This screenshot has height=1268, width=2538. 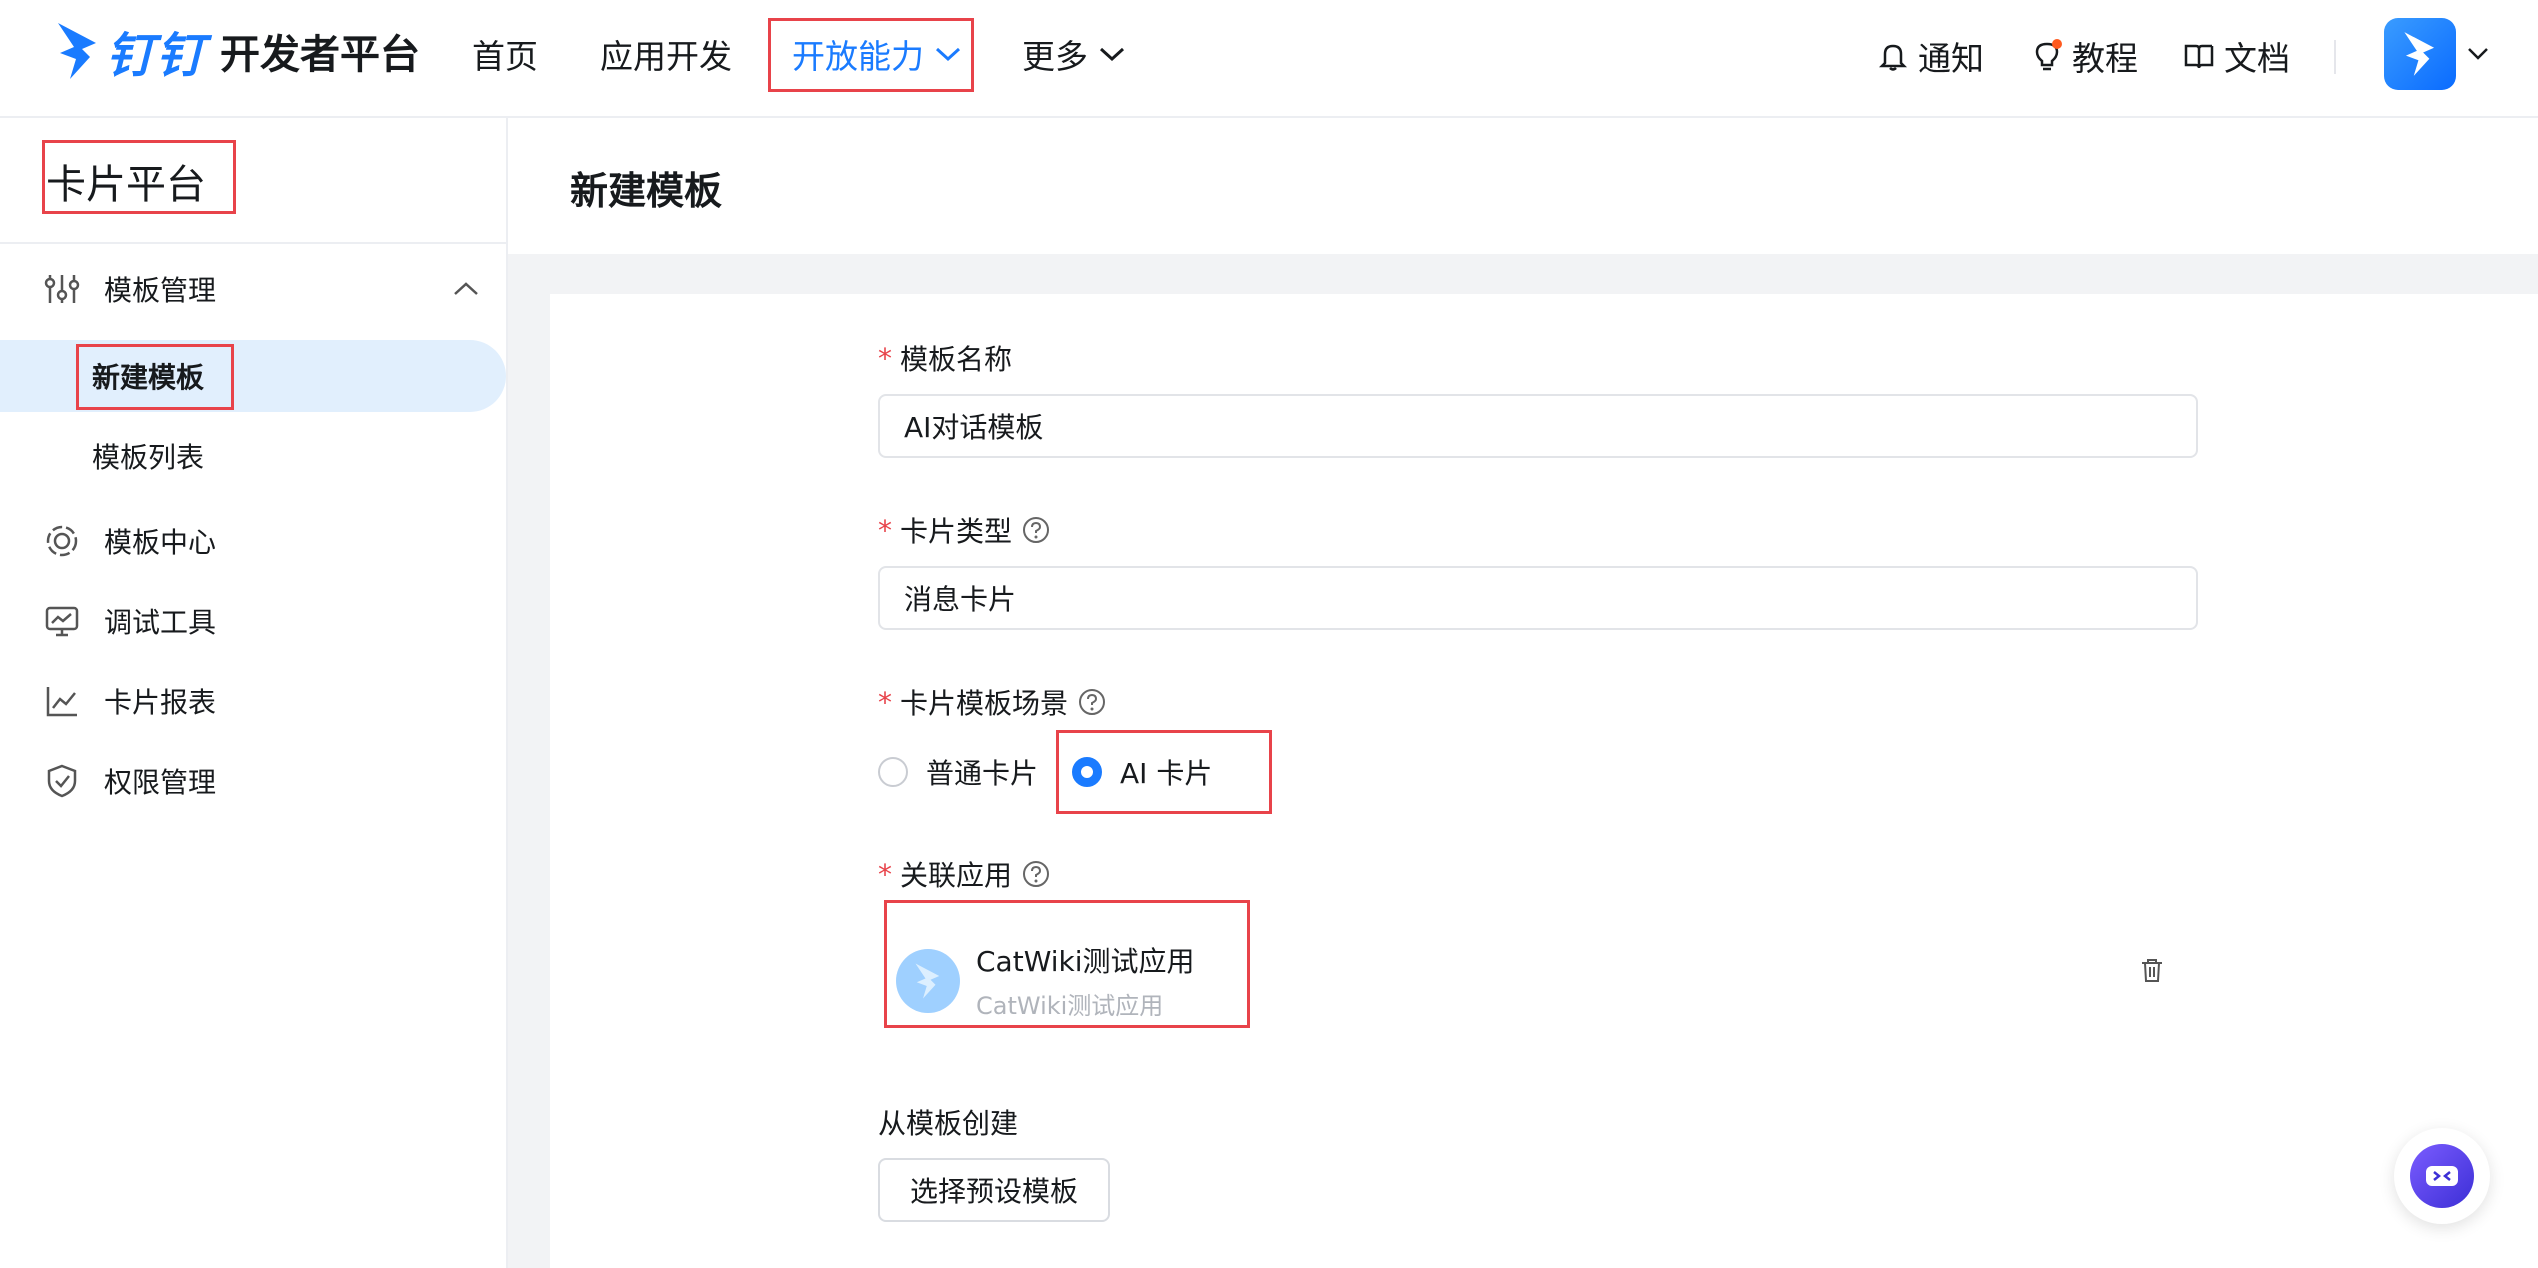 What do you see at coordinates (956, 875) in the screenshot?
I see `linked-app-label-text: 关联应用` at bounding box center [956, 875].